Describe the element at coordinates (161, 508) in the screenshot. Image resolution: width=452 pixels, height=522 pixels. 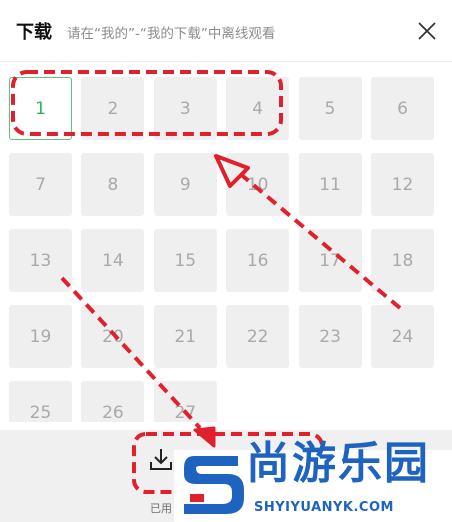
I see `downloaded-label: 已用` at that location.